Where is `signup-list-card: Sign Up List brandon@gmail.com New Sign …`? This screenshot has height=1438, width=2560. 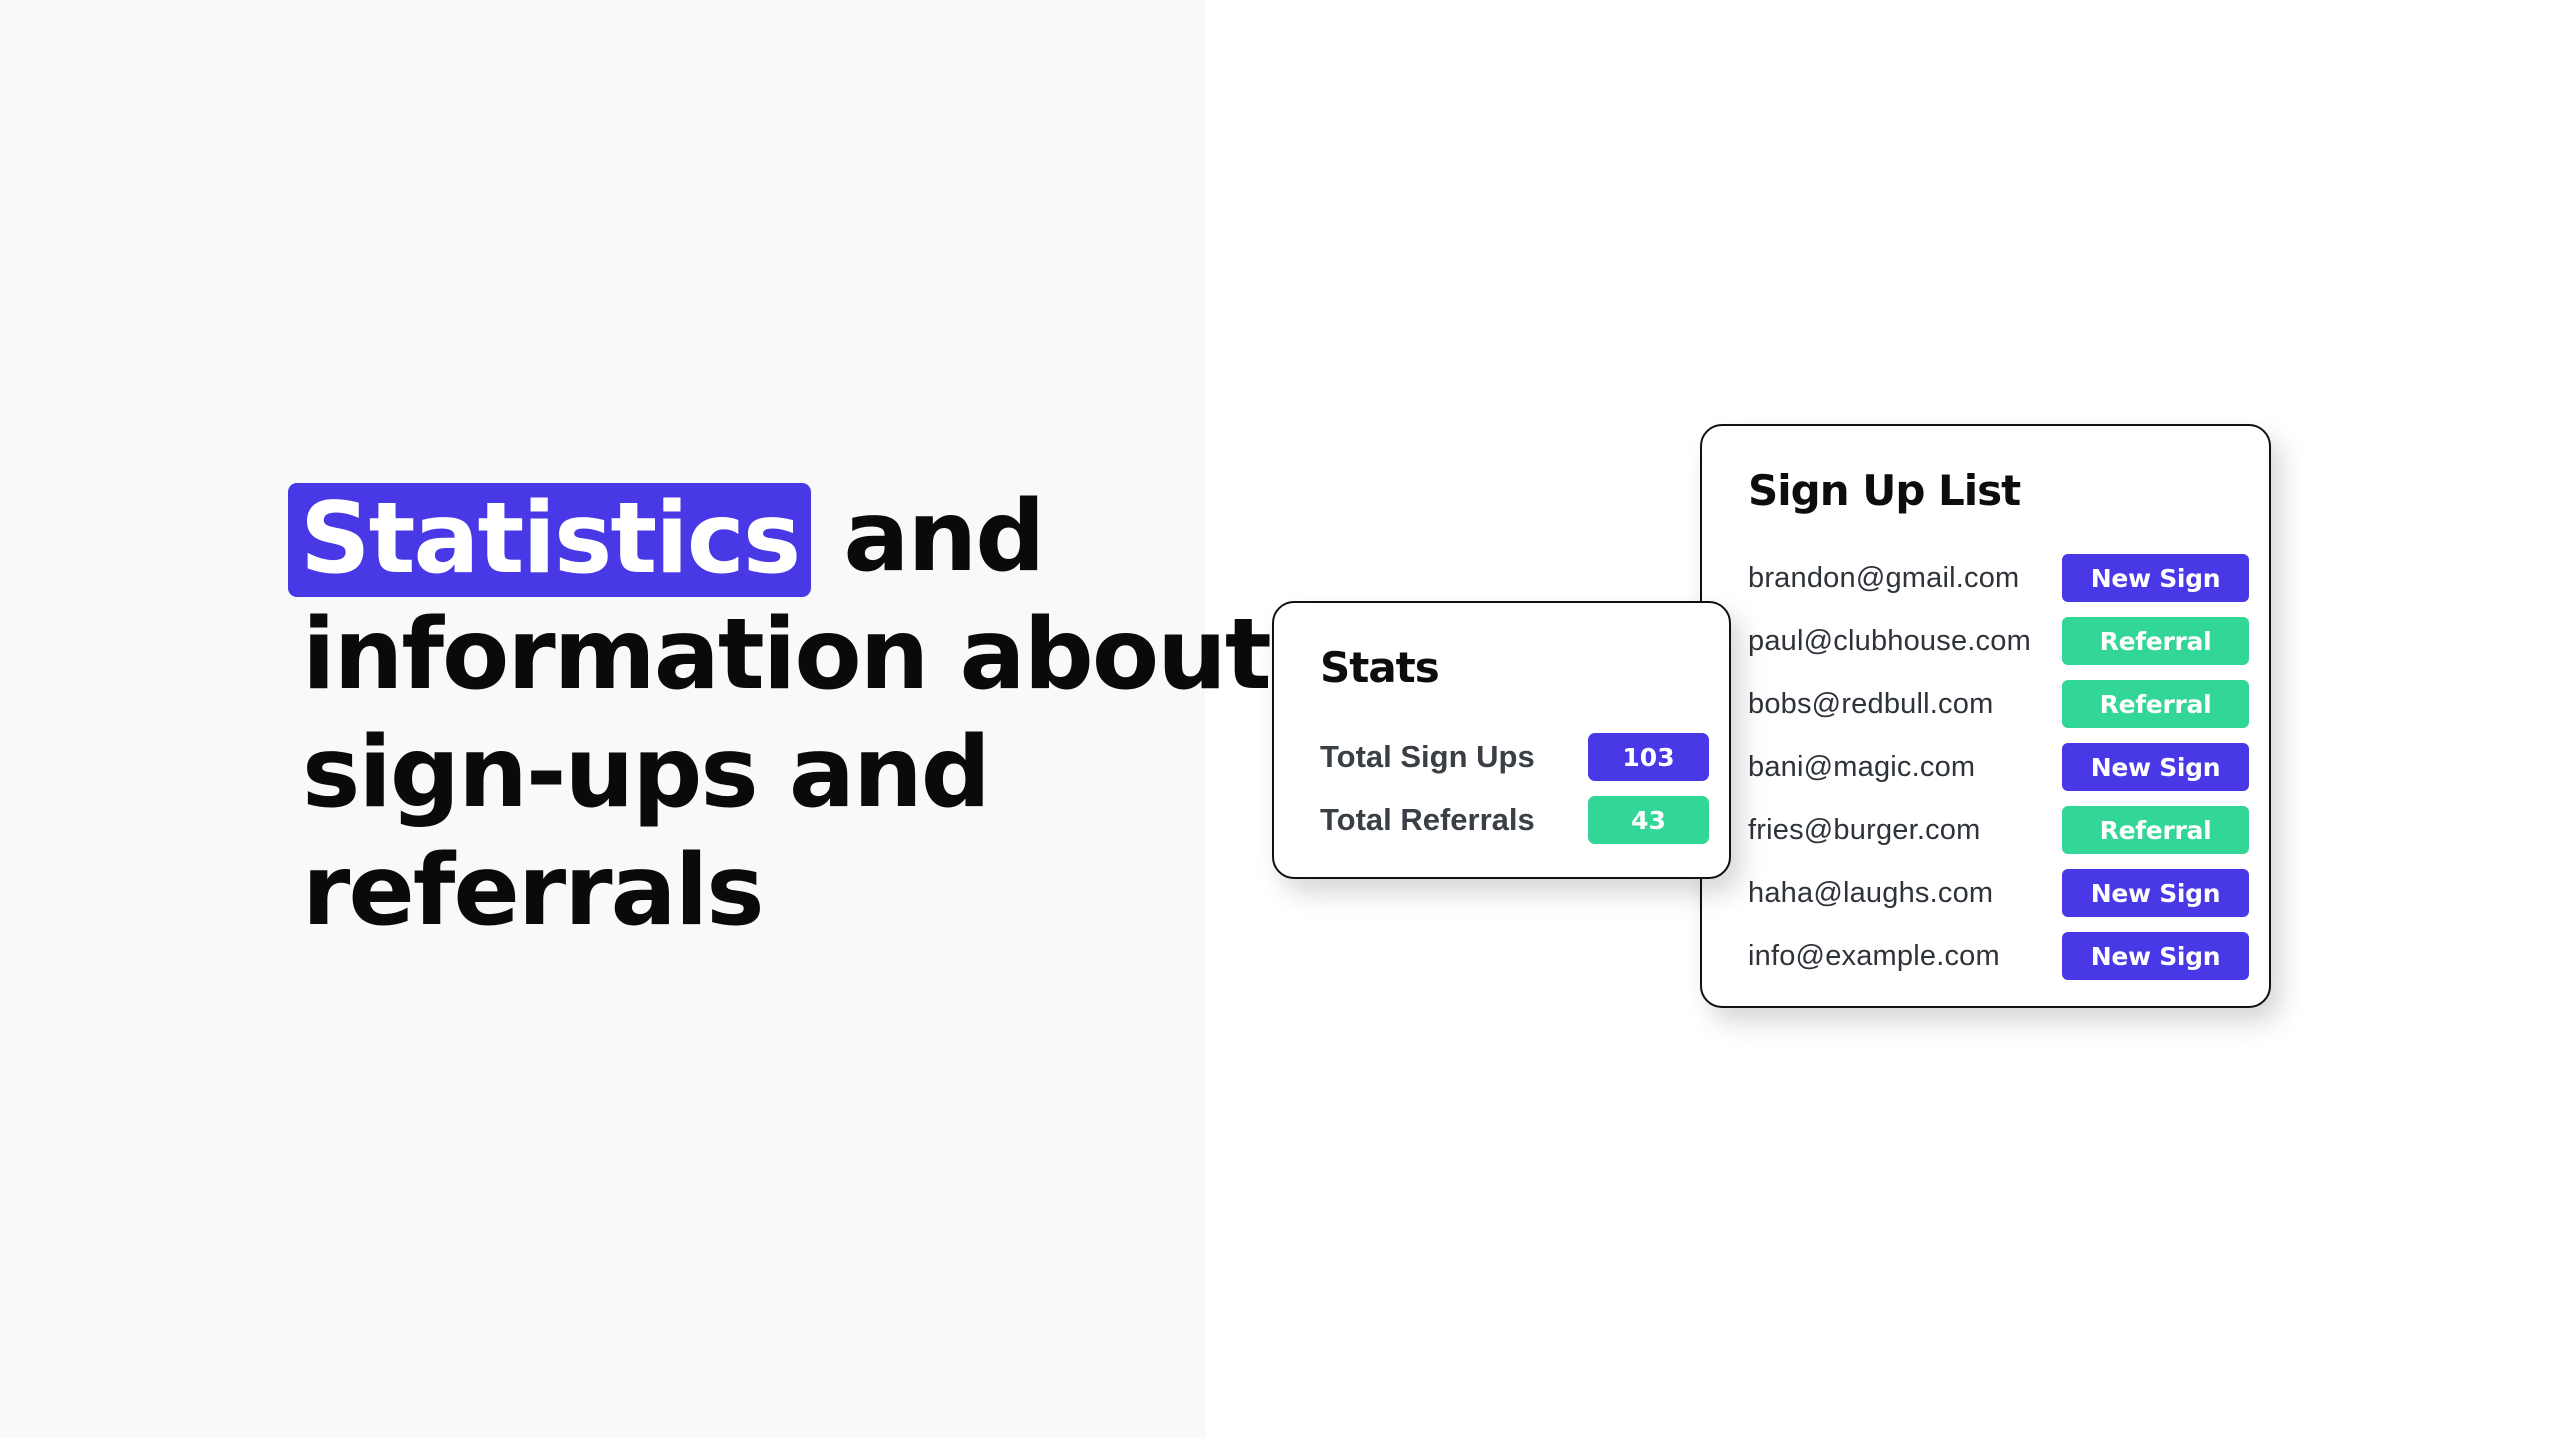
signup-list-card: Sign Up List brandon@gmail.com New Sign … is located at coordinates (1985, 716).